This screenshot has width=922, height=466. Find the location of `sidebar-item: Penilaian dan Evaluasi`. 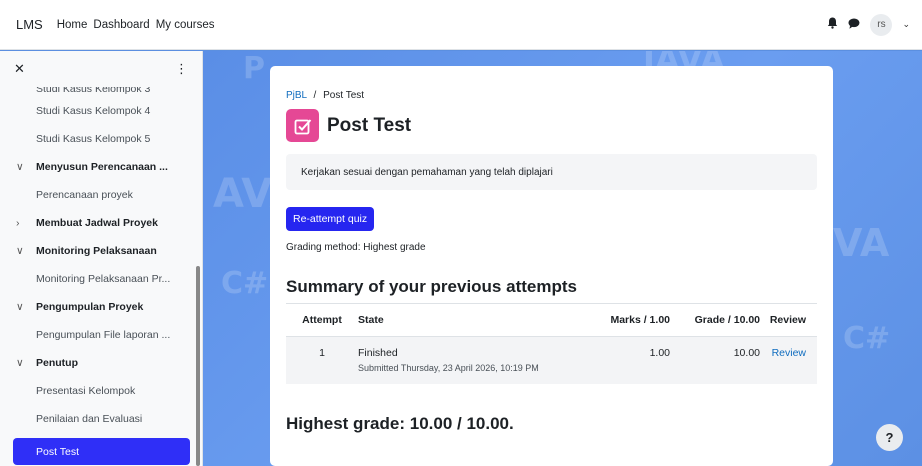

sidebar-item: Penilaian dan Evaluasi is located at coordinates (101, 419).